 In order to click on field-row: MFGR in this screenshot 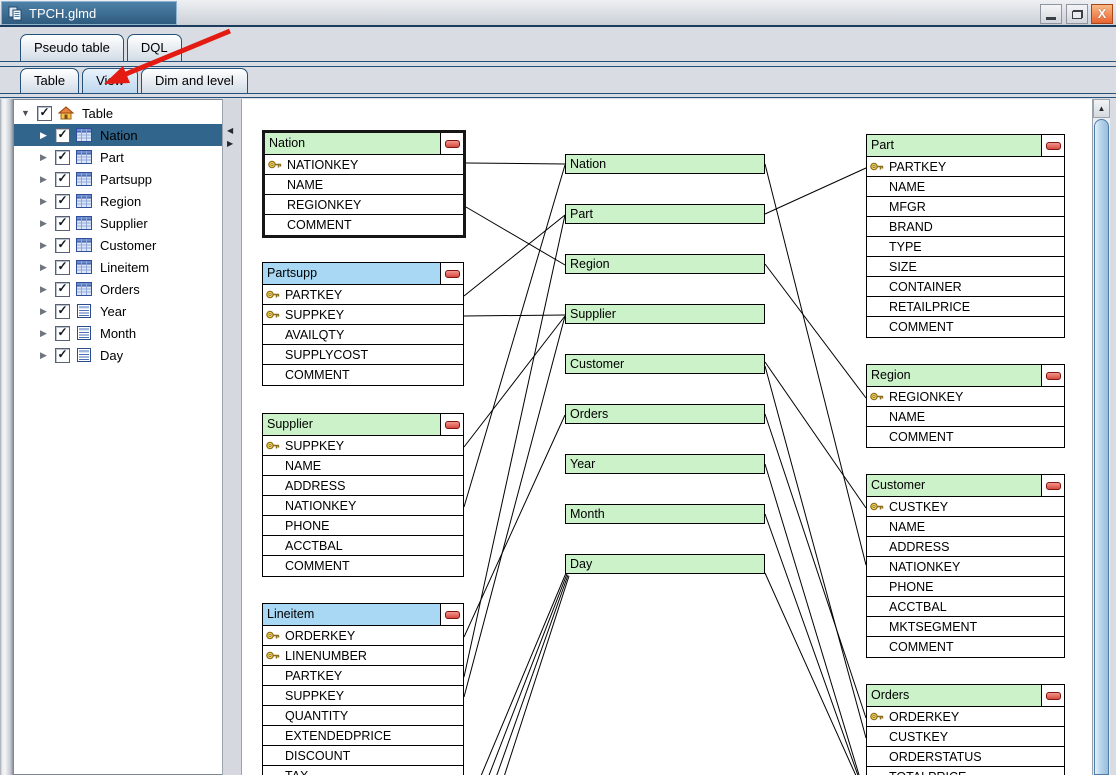, I will do `click(965, 207)`.